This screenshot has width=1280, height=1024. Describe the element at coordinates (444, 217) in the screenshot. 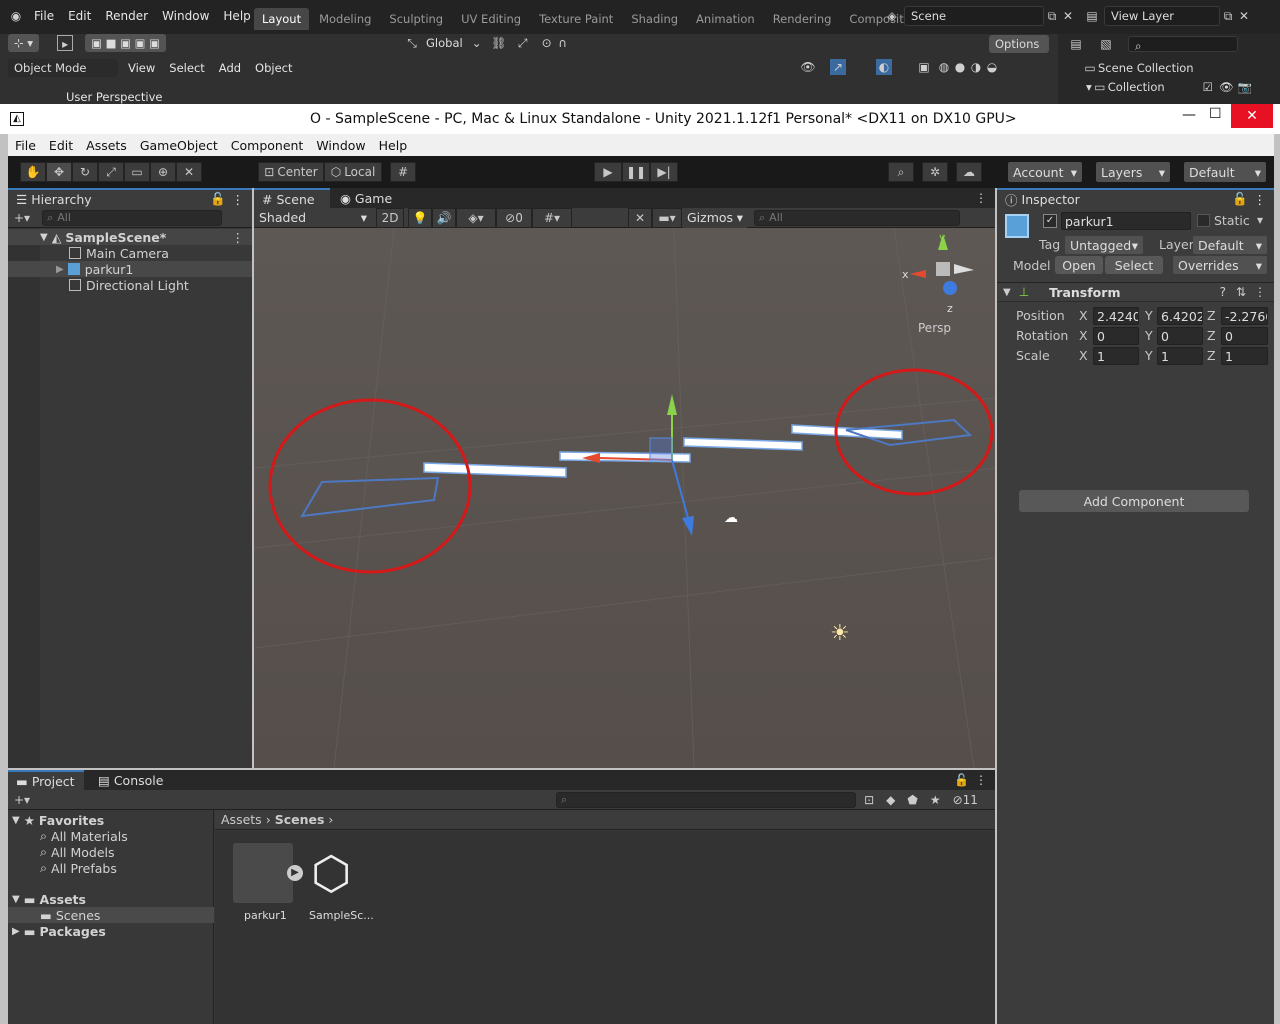

I see `audio-icon: 🔊` at that location.